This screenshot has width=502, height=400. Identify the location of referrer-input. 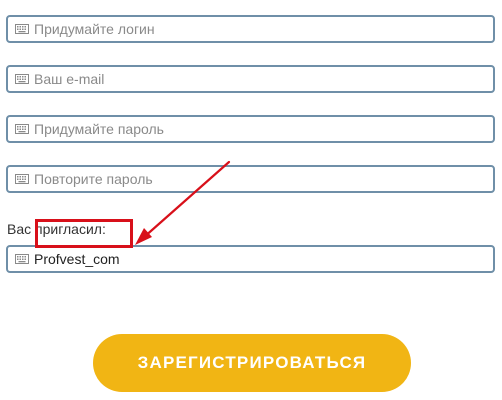
(254, 259).